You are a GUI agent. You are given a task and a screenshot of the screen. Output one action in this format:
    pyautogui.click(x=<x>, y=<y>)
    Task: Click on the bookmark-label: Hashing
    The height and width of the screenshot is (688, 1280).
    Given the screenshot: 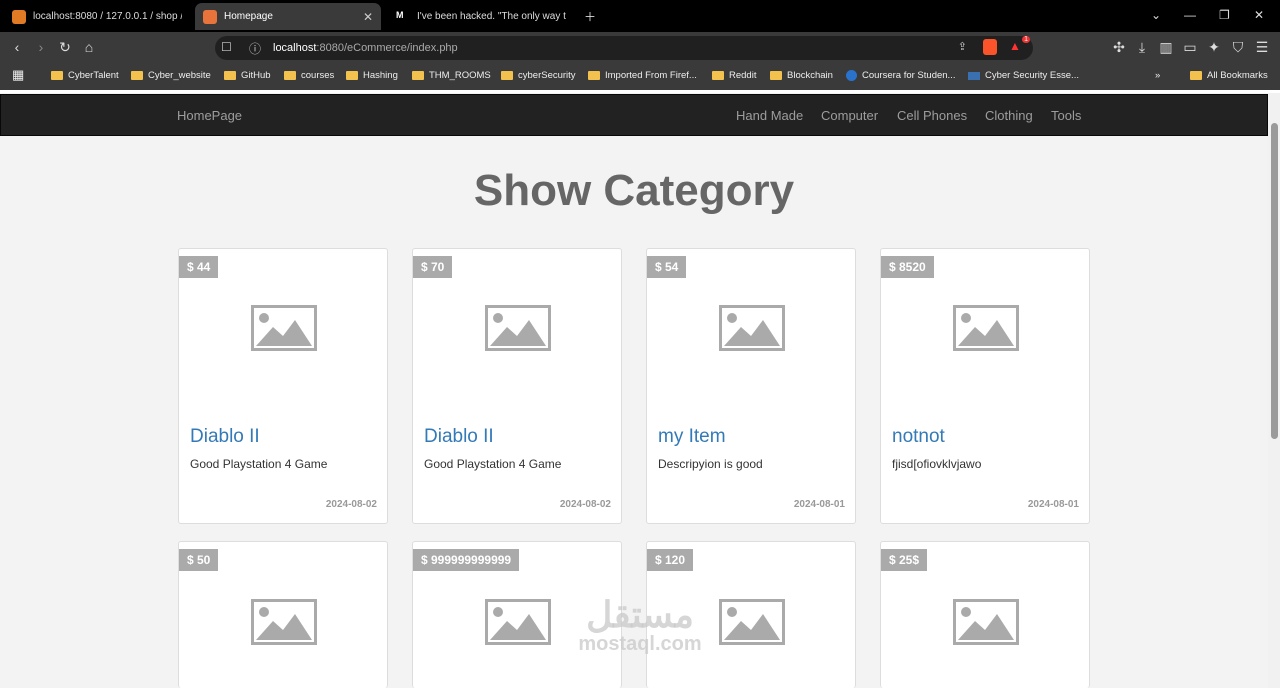 What is the action you would take?
    pyautogui.click(x=380, y=75)
    